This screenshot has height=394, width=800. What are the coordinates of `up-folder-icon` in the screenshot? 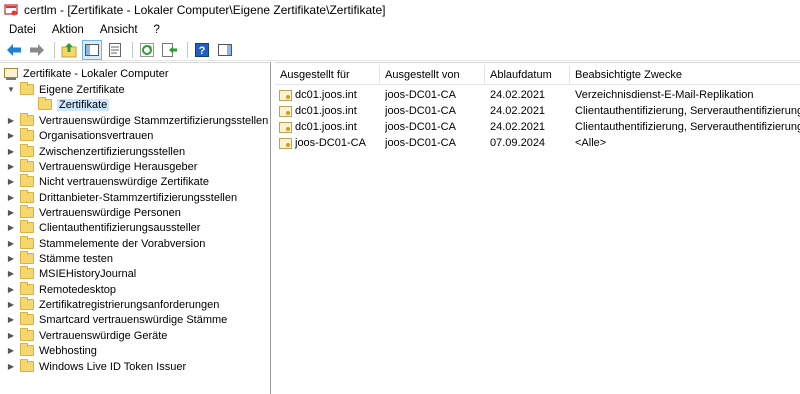 It's located at (69, 50).